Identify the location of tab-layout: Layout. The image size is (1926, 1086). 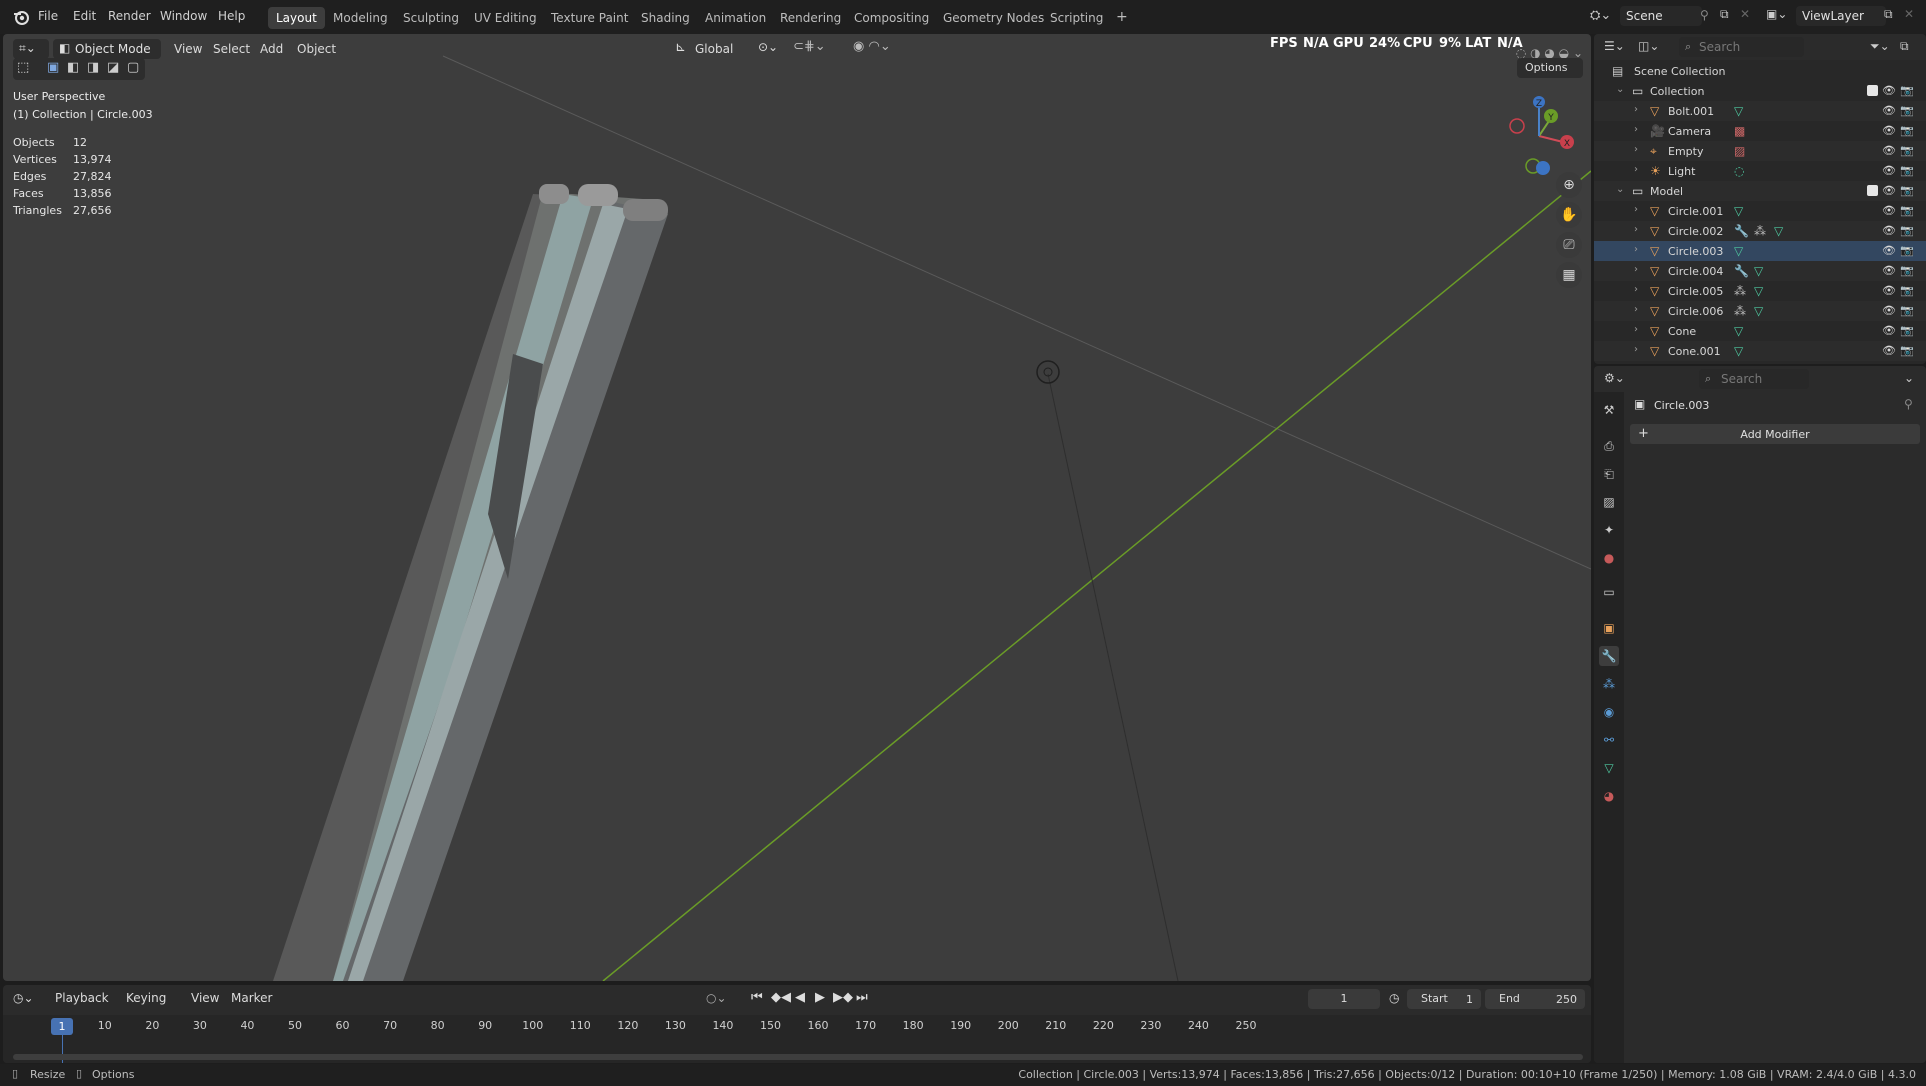
(296, 18).